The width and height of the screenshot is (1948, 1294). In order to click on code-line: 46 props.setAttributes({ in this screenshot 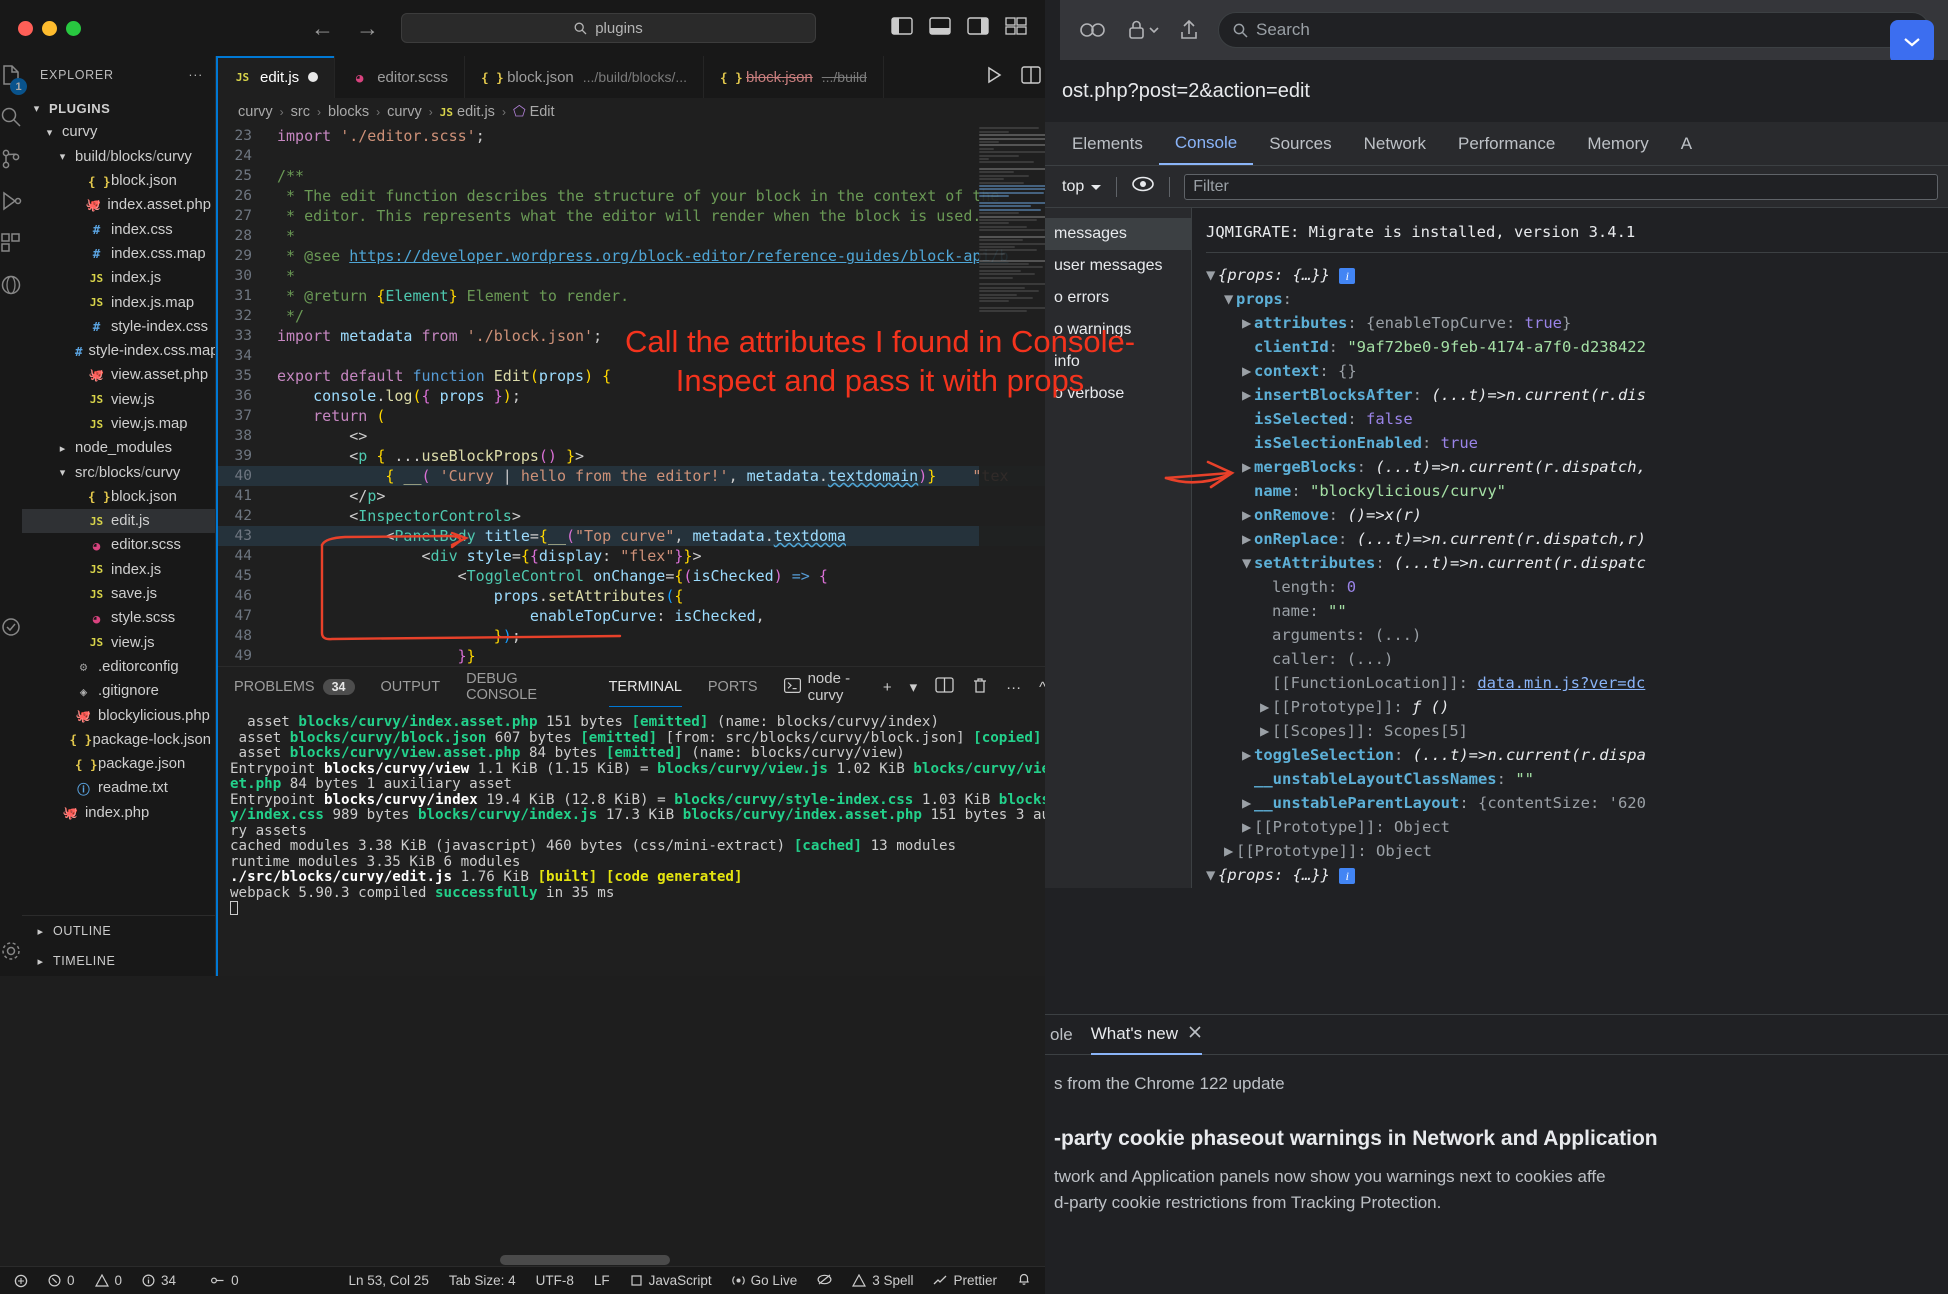, I will do `click(631, 596)`.